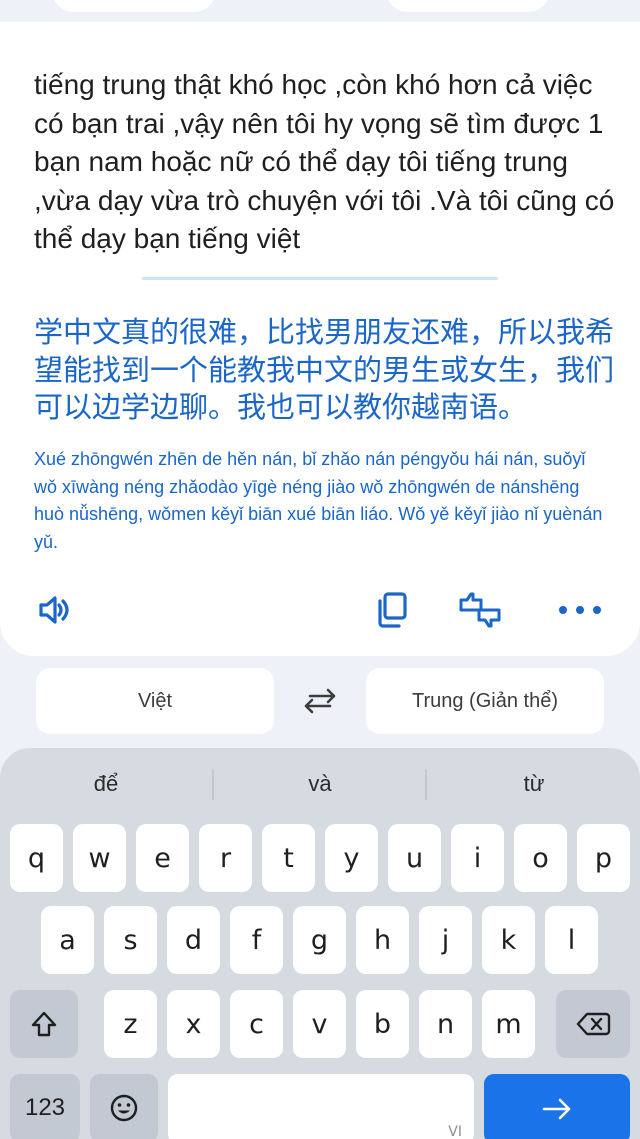 The image size is (640, 1139). Describe the element at coordinates (256, 1024) in the screenshot. I see `key-c: c` at that location.